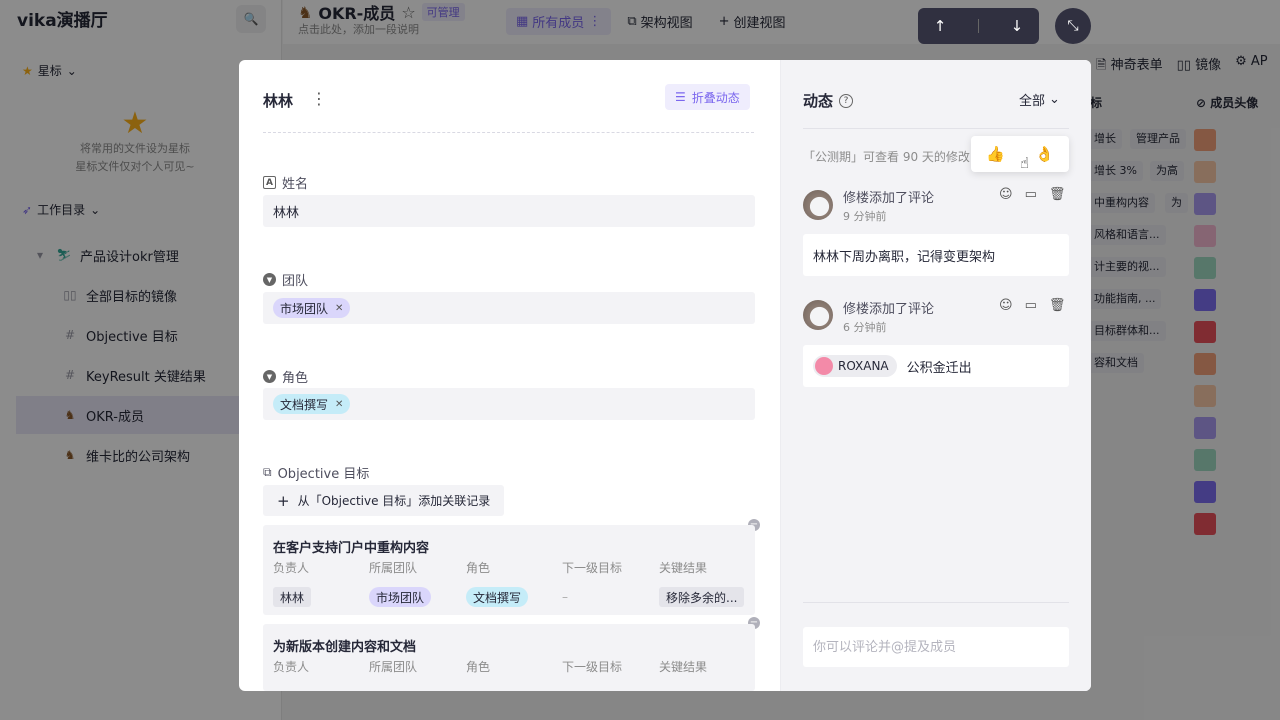  What do you see at coordinates (1017, 26) in the screenshot?
I see `next-record-button: ↓` at bounding box center [1017, 26].